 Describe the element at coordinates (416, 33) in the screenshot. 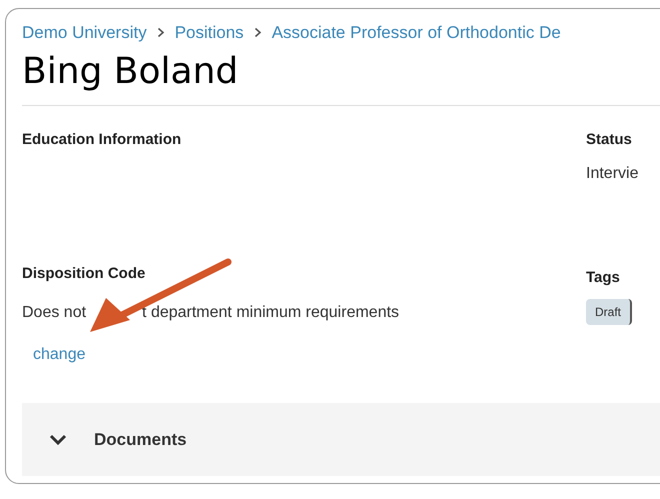

I see `breadcrumb-link: Associate Professor of Orthodontic De` at that location.